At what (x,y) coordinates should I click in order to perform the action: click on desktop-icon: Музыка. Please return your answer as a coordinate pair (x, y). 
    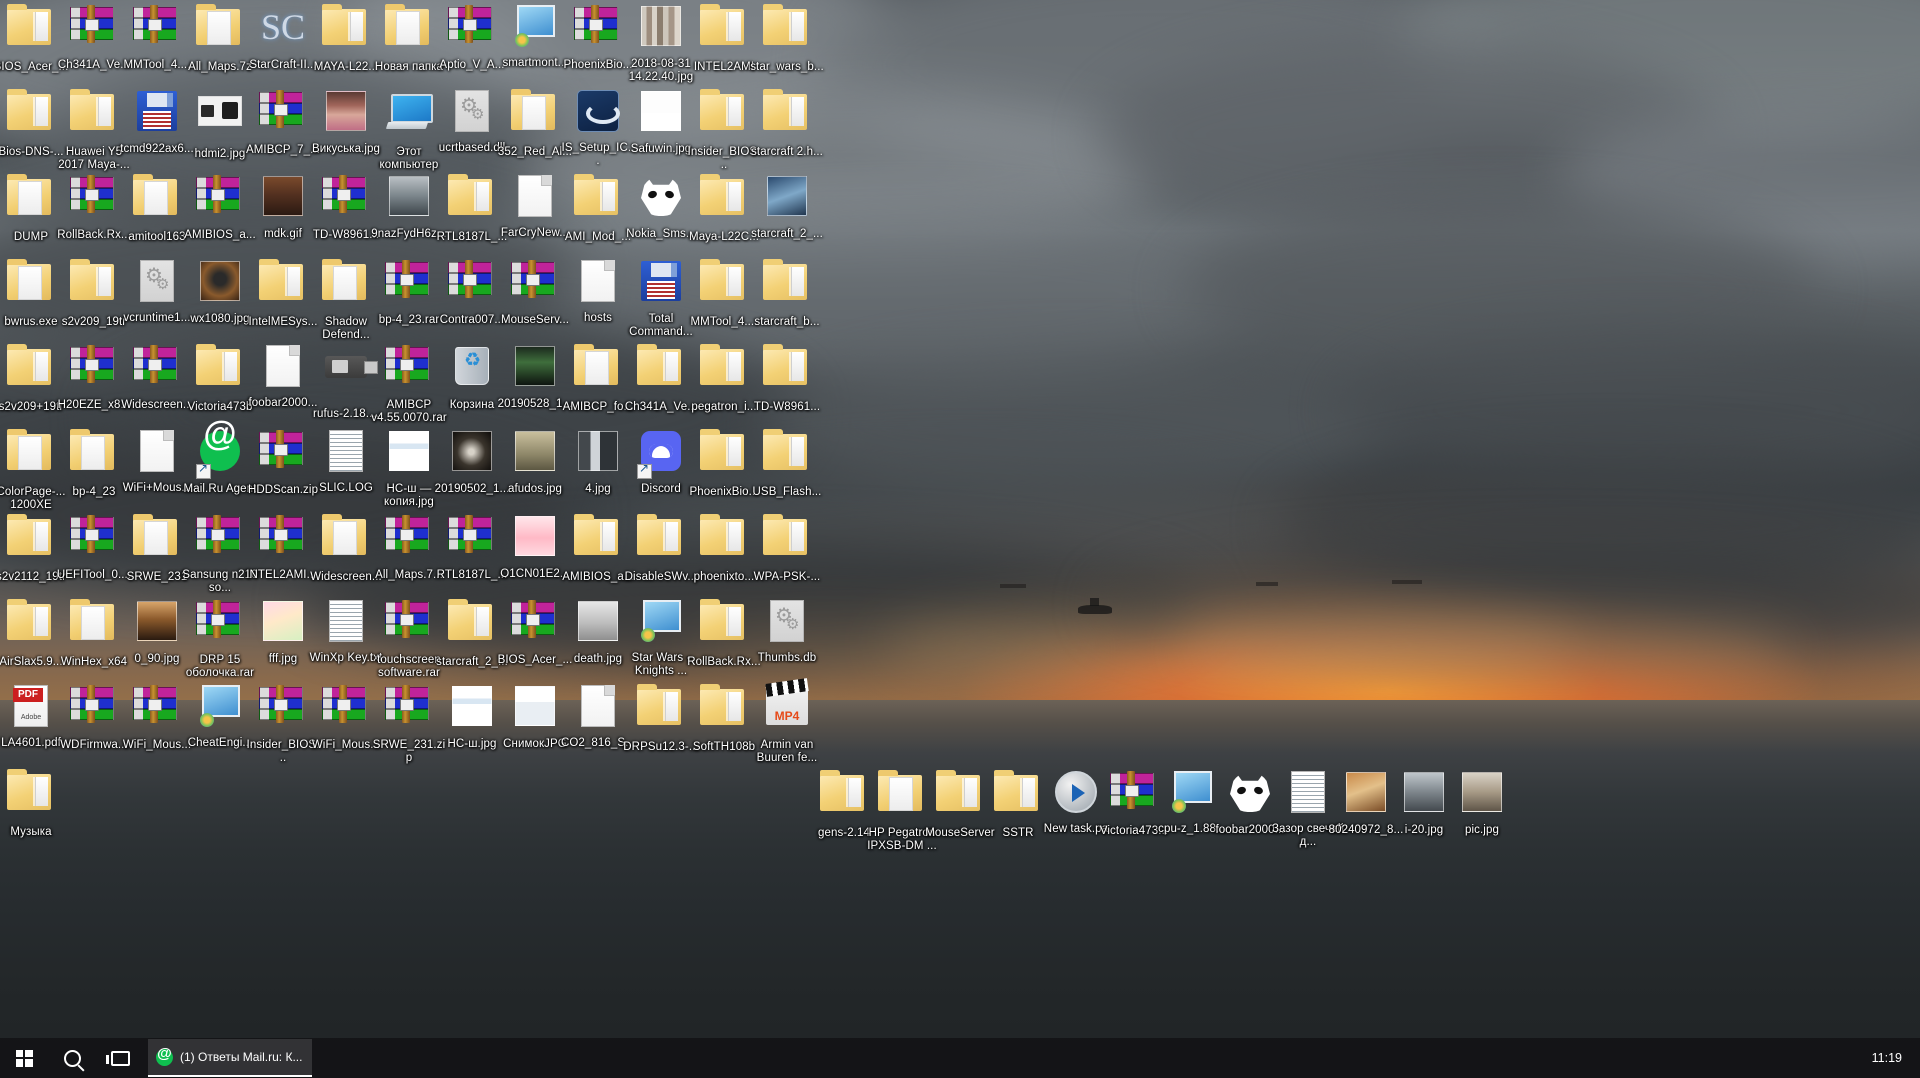
    Looking at the image, I should click on (34, 803).